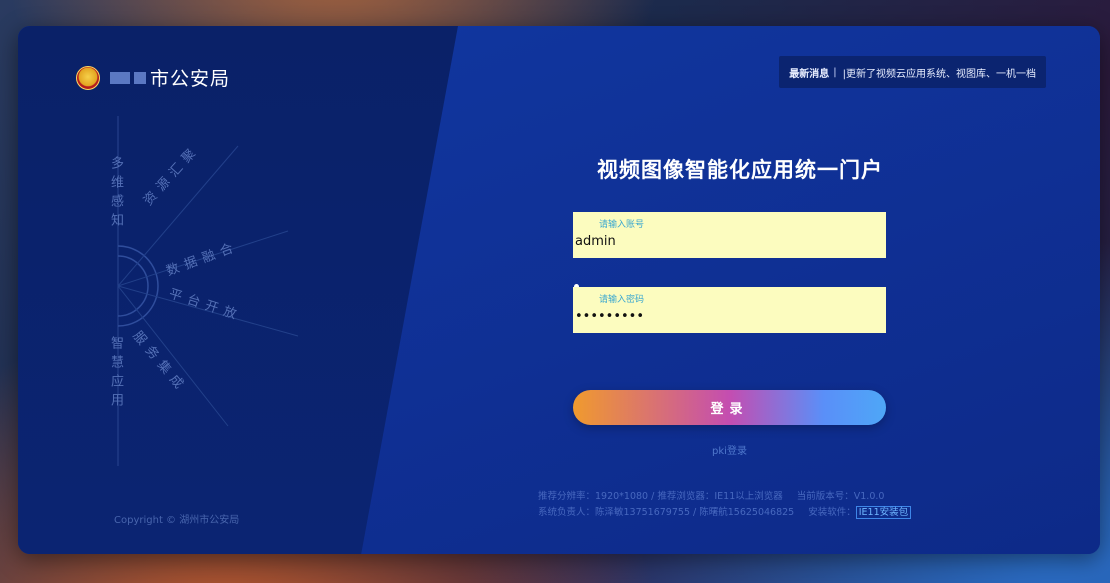  I want to click on news-text: |更新了视频云应用系统、视图库、一机一档, so click(939, 72).